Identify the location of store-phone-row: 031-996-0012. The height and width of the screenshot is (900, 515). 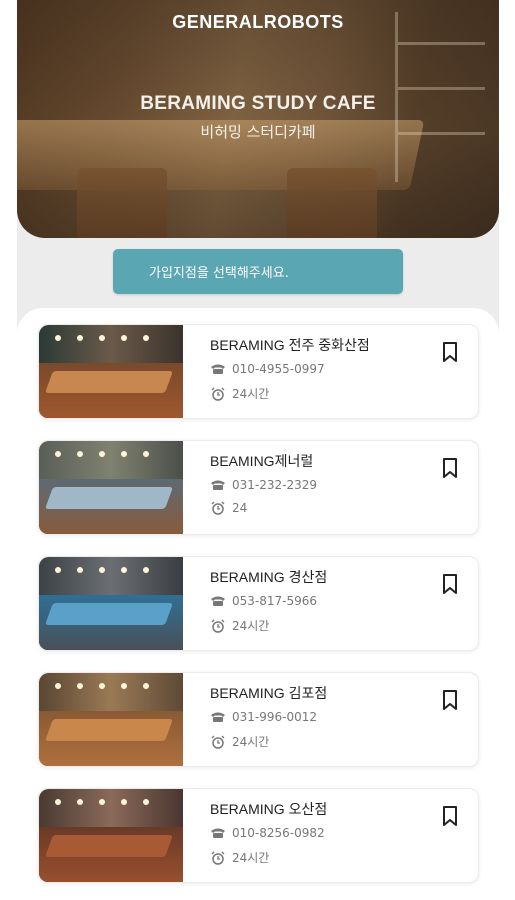
(263, 717).